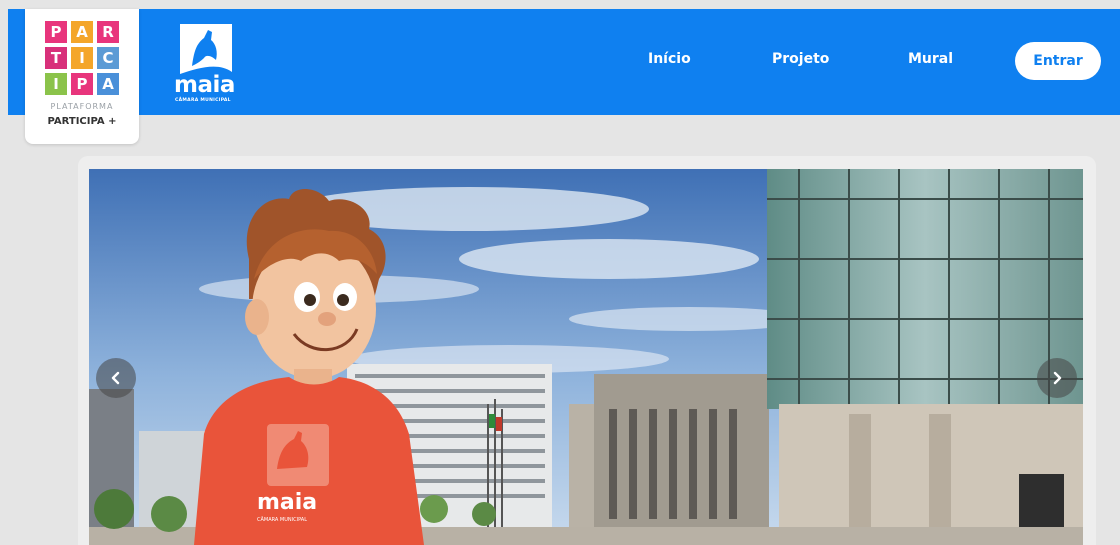 The width and height of the screenshot is (1120, 545). What do you see at coordinates (204, 85) in the screenshot?
I see `maia-wordmark: maia` at bounding box center [204, 85].